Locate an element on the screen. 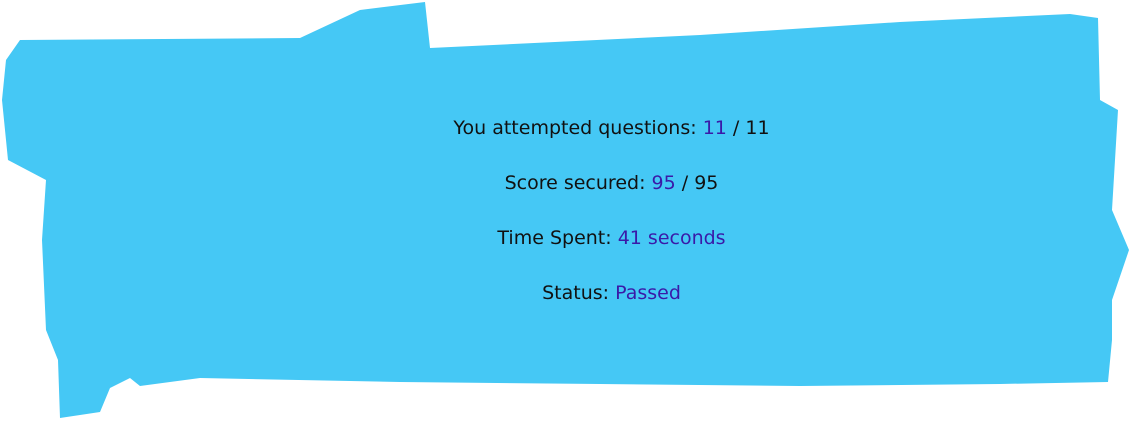 The image size is (1129, 423). attempted-questions-label: You attempted questions: is located at coordinates (575, 128).